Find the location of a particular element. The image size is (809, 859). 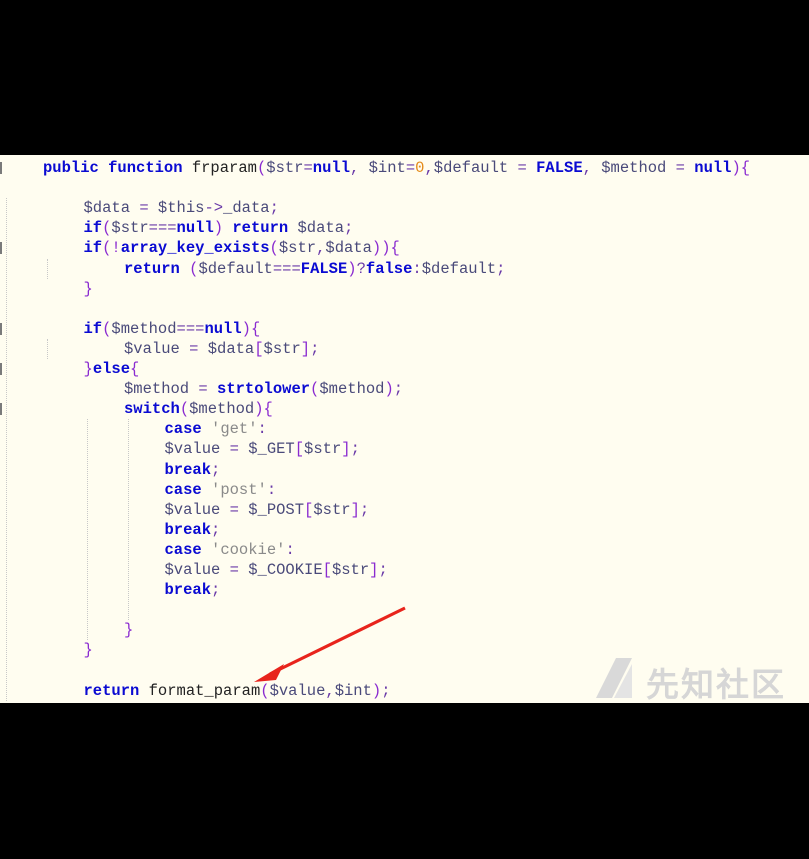

code-line: $value = $_GET[$str]; is located at coordinates (262, 449).